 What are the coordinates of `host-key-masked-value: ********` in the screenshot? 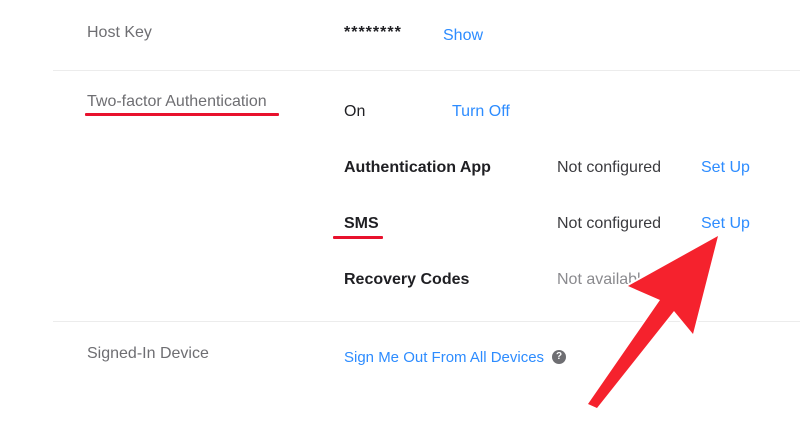 It's located at (373, 32).